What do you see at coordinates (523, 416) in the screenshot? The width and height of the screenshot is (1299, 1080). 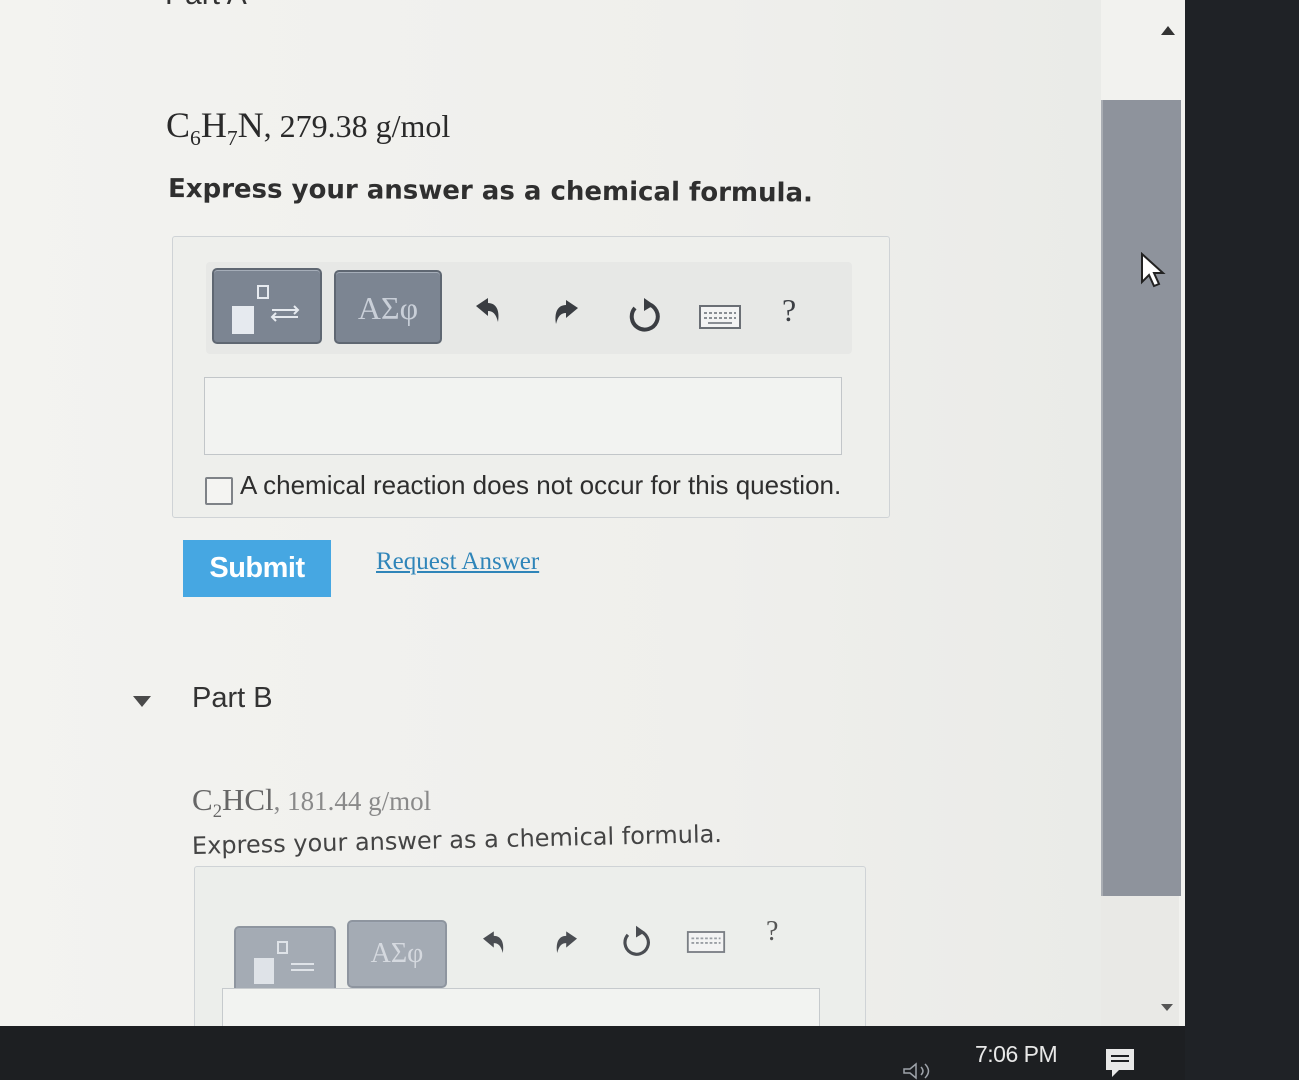 I see `part-a-answer-input` at bounding box center [523, 416].